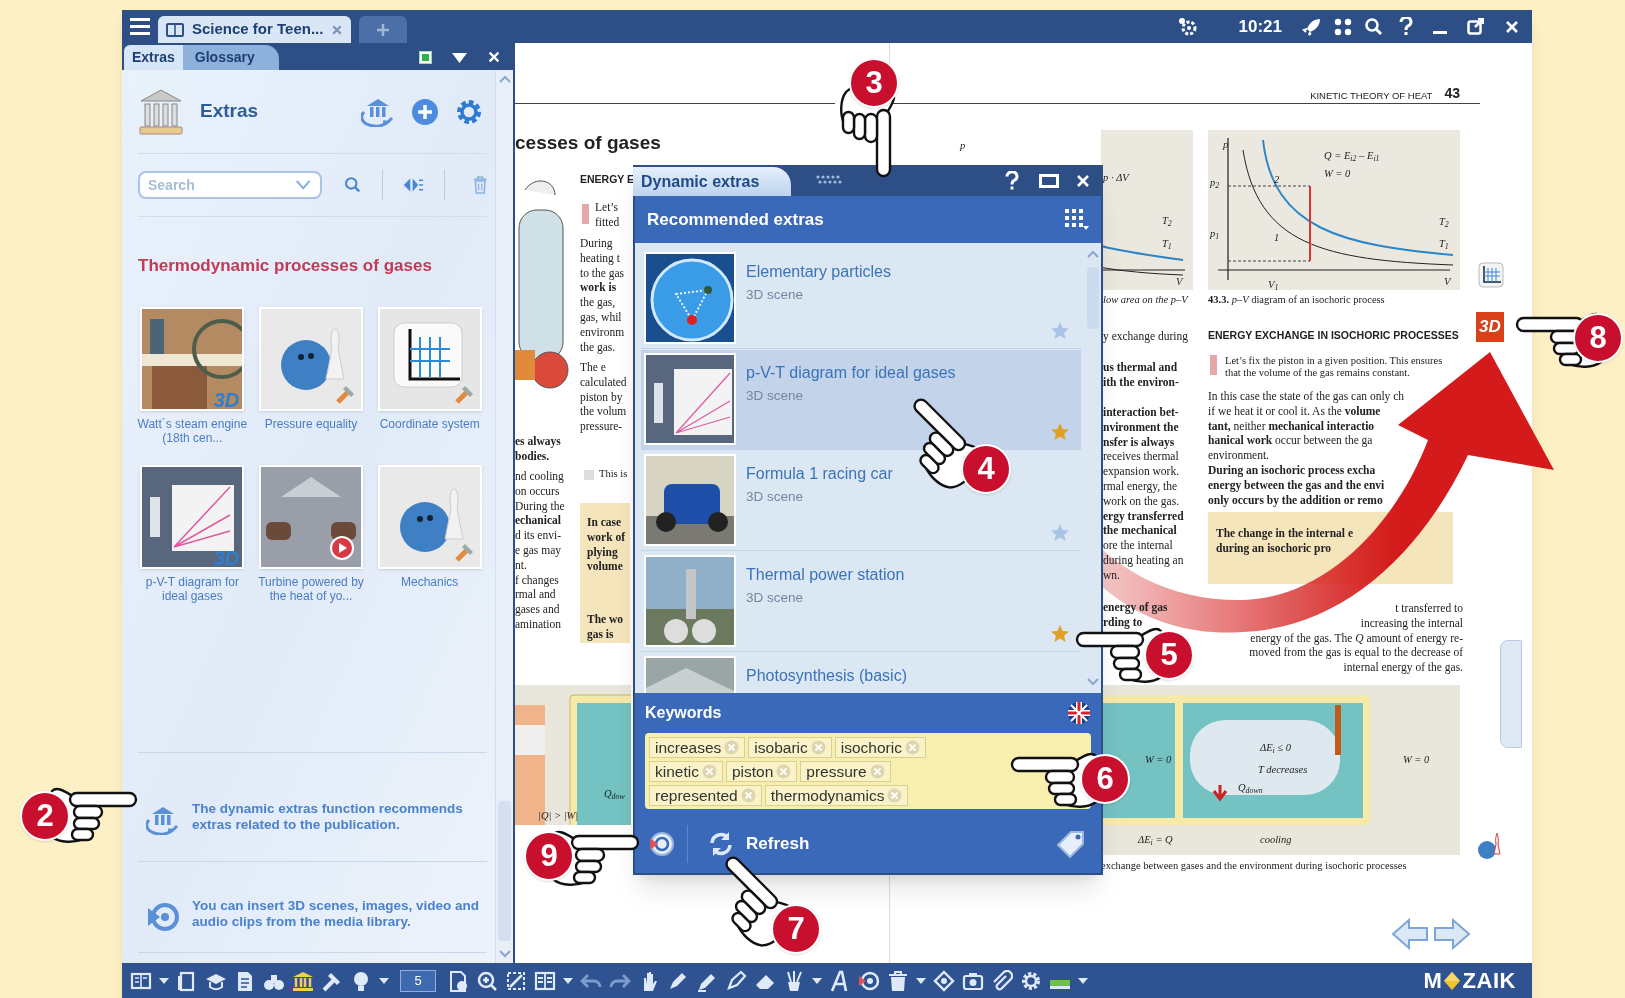  Describe the element at coordinates (45, 816) in the screenshot. I see `step-number: 2` at that location.